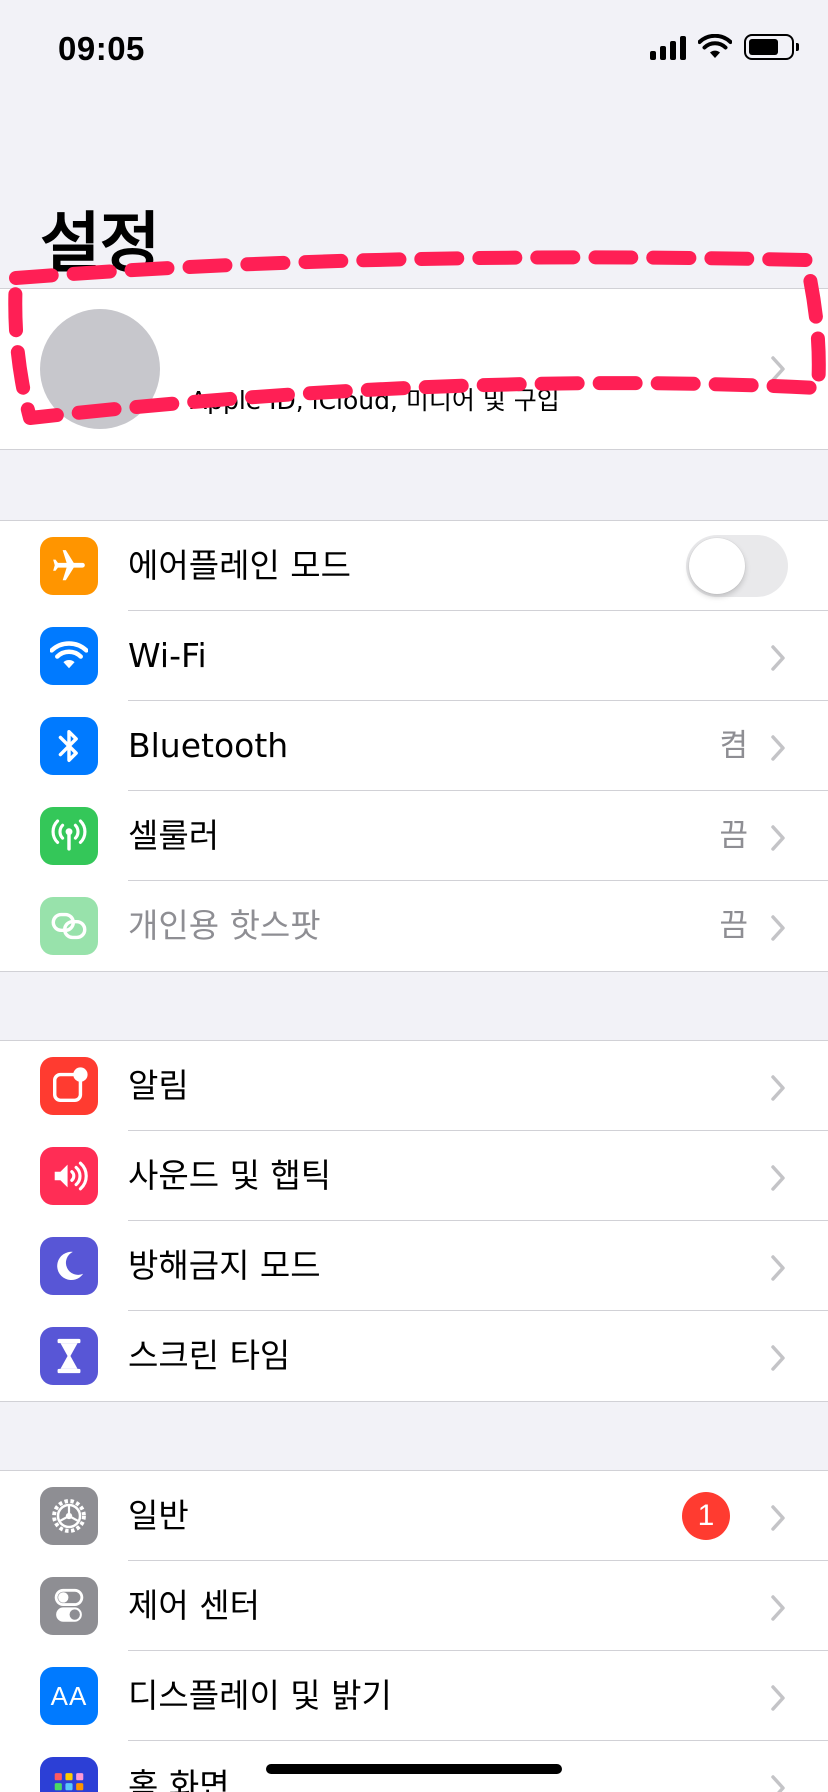  Describe the element at coordinates (414, 1516) in the screenshot. I see `row-general: 일반 1` at that location.